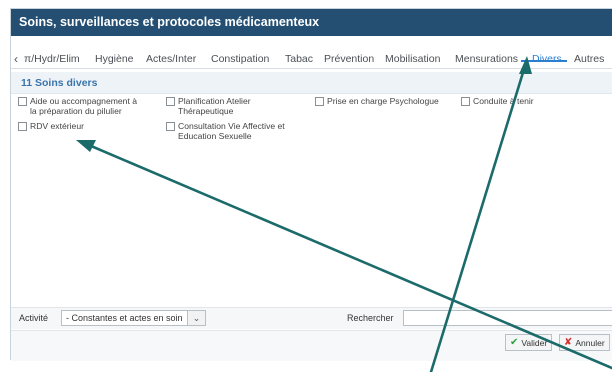  Describe the element at coordinates (311, 83) in the screenshot. I see `section-header: 11 Soins divers` at that location.